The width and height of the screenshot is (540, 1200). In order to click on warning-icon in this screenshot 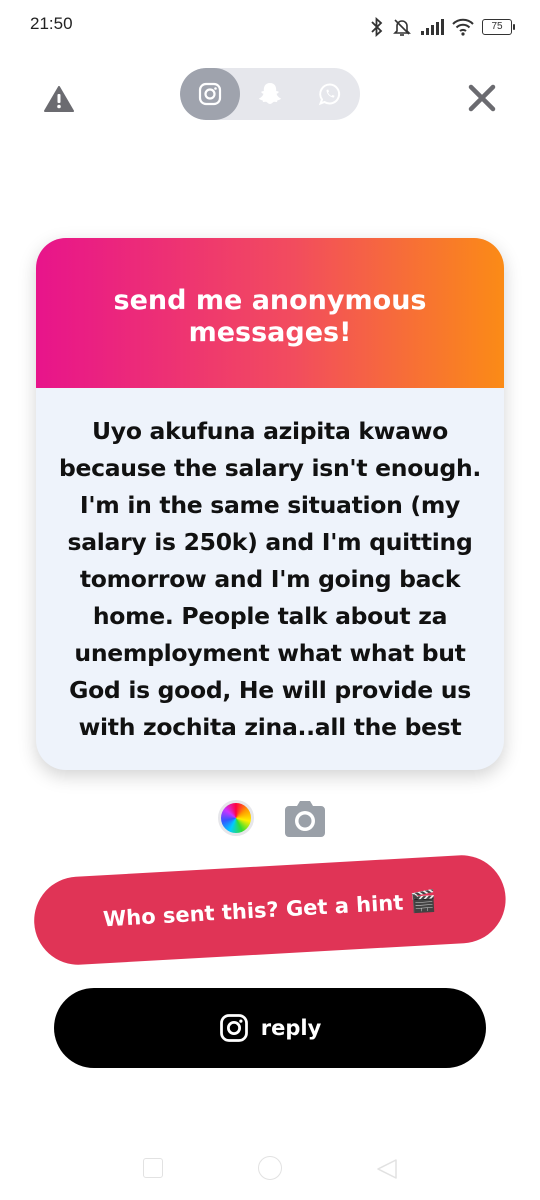, I will do `click(59, 99)`.